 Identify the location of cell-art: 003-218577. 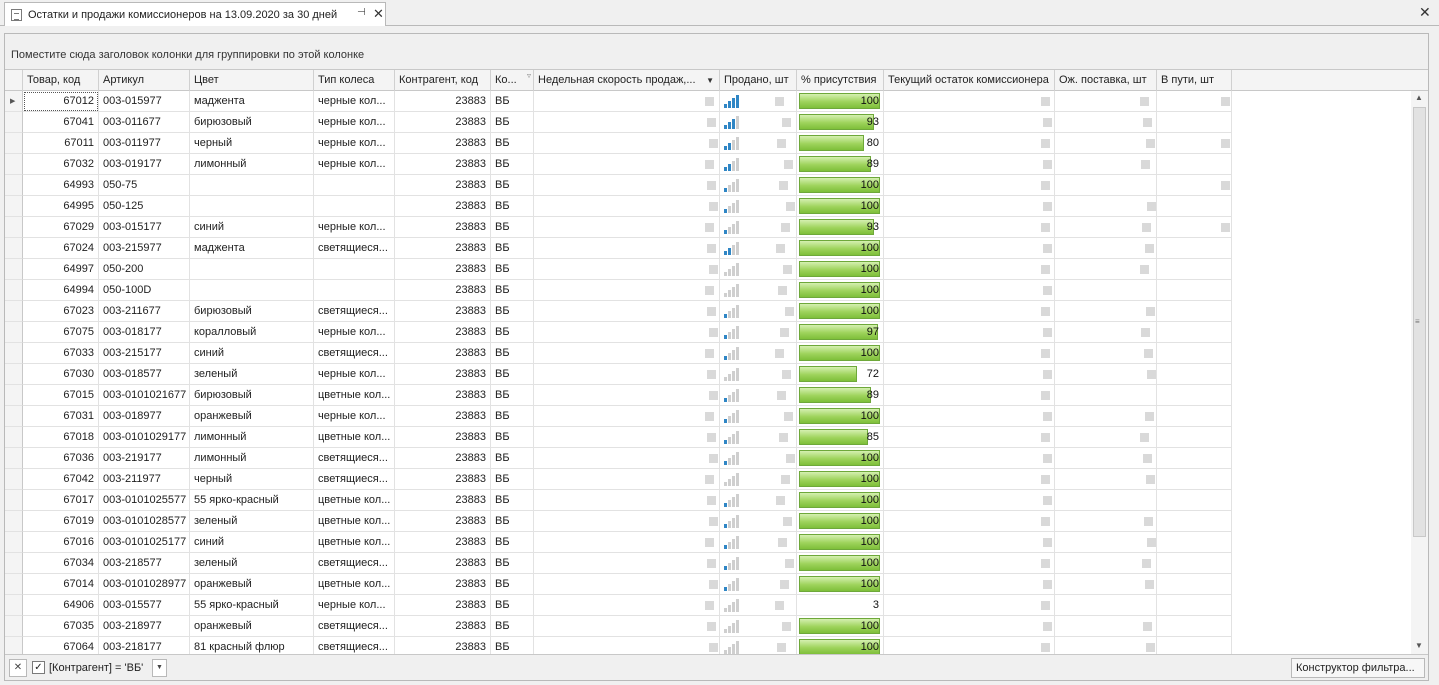
(144, 563).